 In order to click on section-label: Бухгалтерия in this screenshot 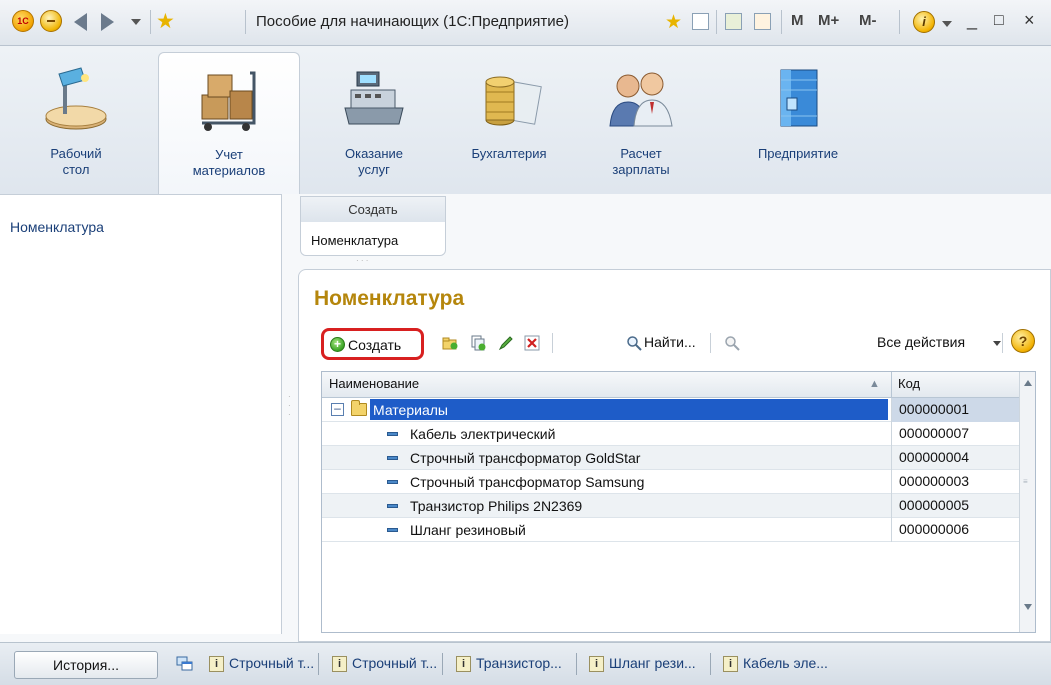, I will do `click(509, 153)`.